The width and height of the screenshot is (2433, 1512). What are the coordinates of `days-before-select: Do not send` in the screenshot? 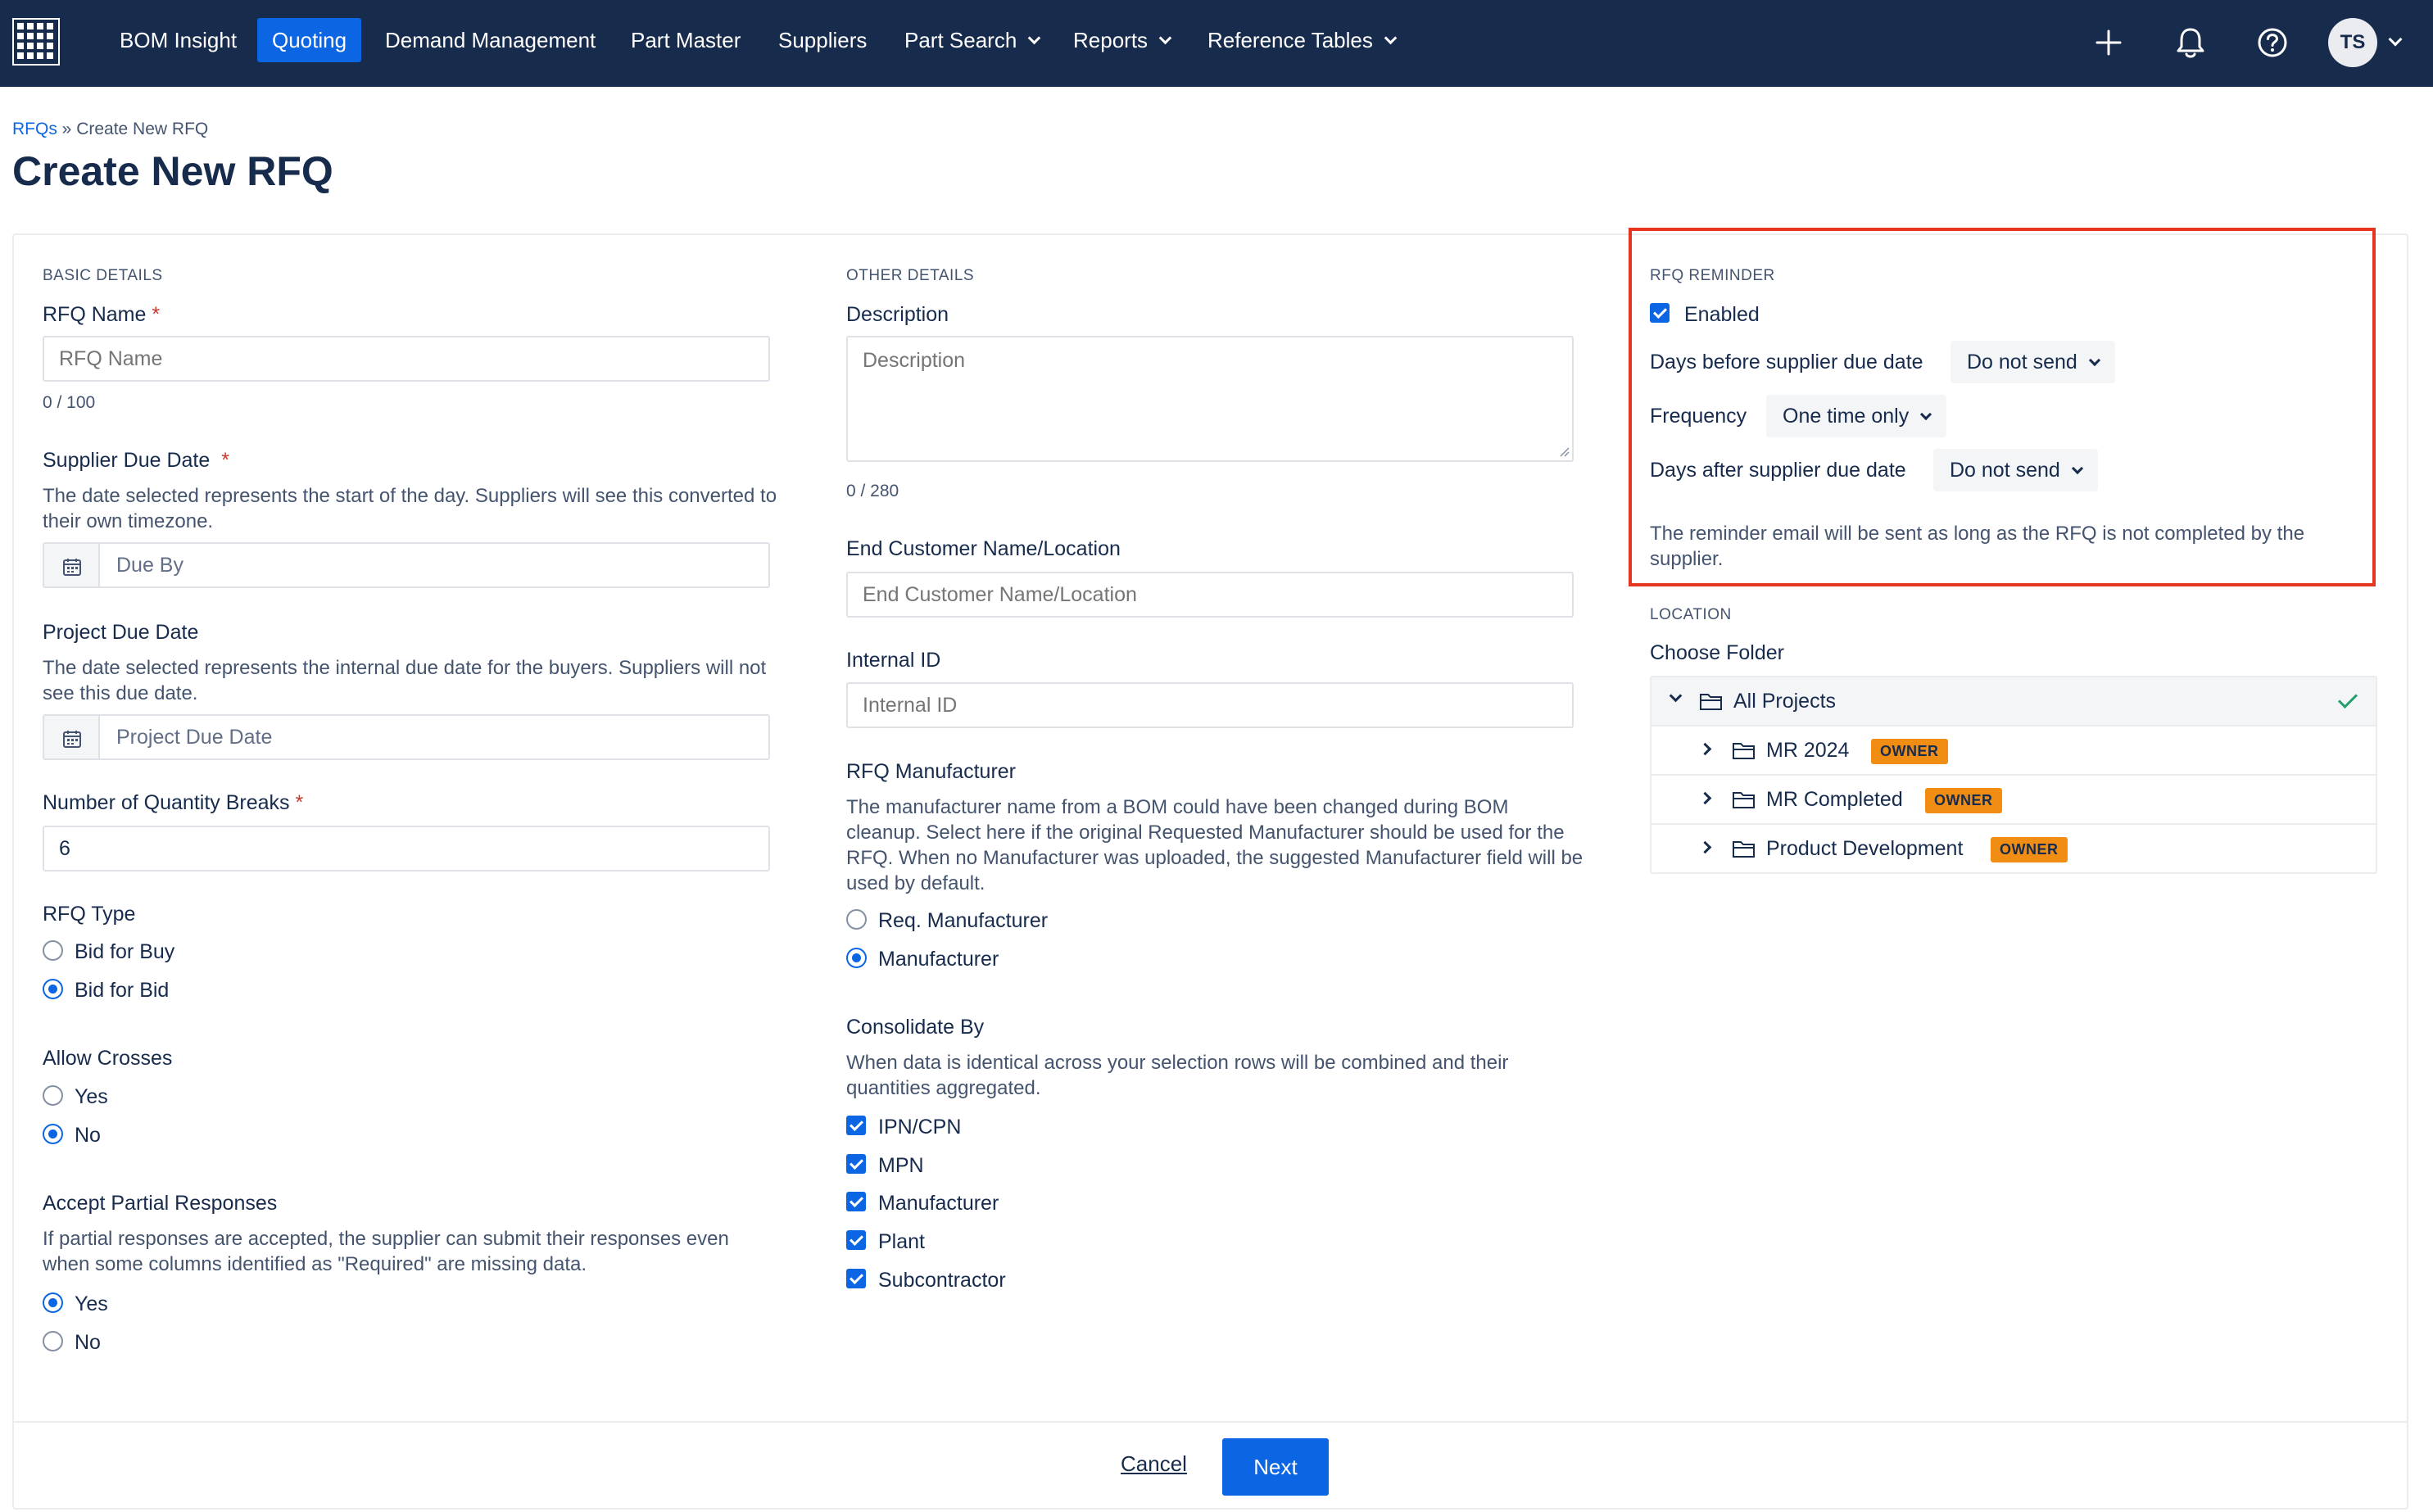 It's located at (2032, 362).